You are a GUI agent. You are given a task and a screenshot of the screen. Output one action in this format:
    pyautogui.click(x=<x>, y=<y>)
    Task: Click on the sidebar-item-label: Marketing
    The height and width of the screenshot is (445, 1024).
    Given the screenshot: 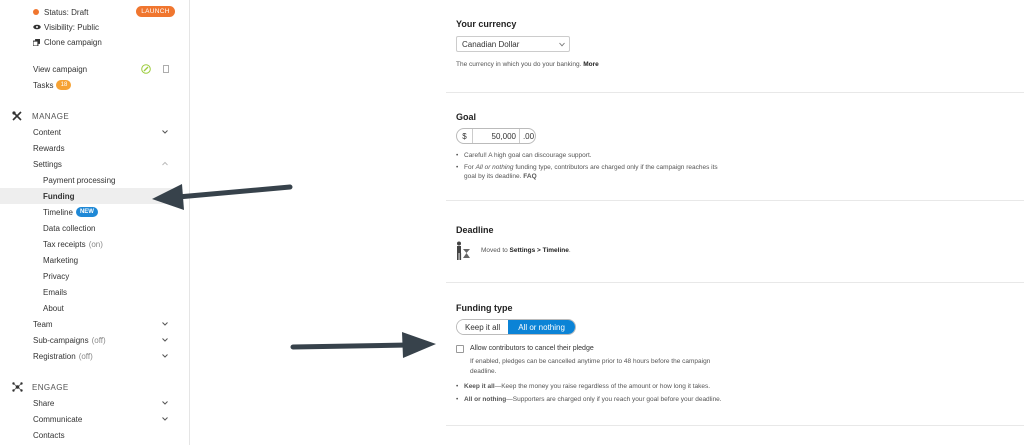 What is the action you would take?
    pyautogui.click(x=61, y=260)
    